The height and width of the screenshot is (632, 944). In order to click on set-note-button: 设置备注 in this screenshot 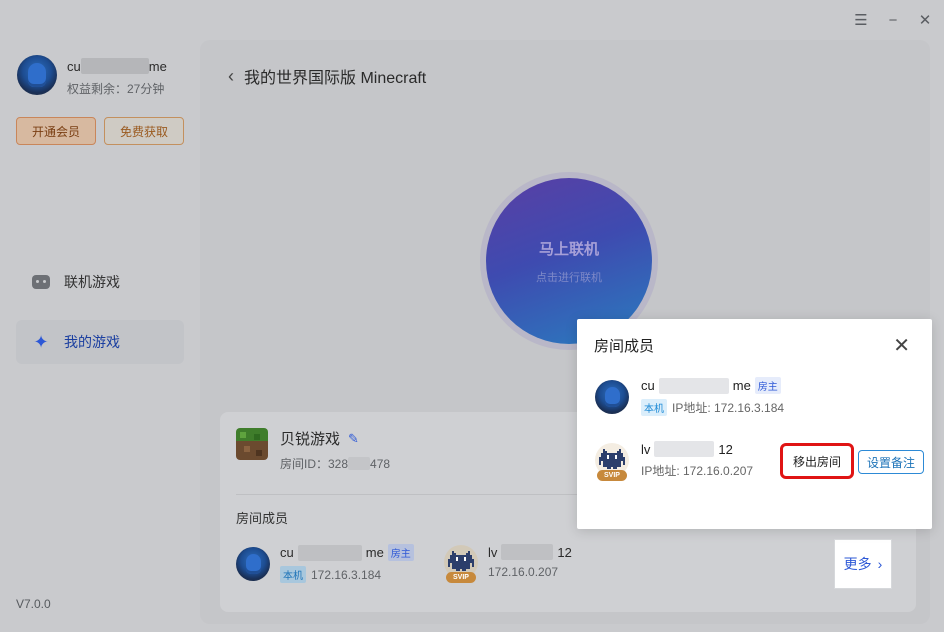, I will do `click(891, 462)`.